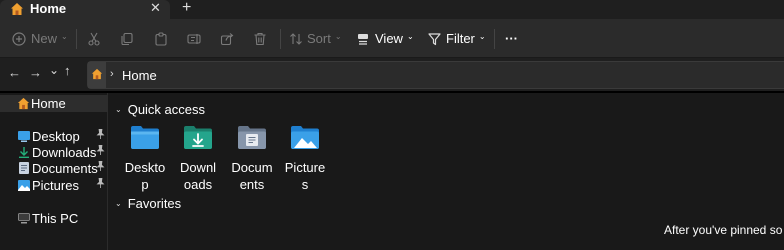 The width and height of the screenshot is (784, 250). I want to click on breadcrumb-chevron-icon: ›, so click(112, 74).